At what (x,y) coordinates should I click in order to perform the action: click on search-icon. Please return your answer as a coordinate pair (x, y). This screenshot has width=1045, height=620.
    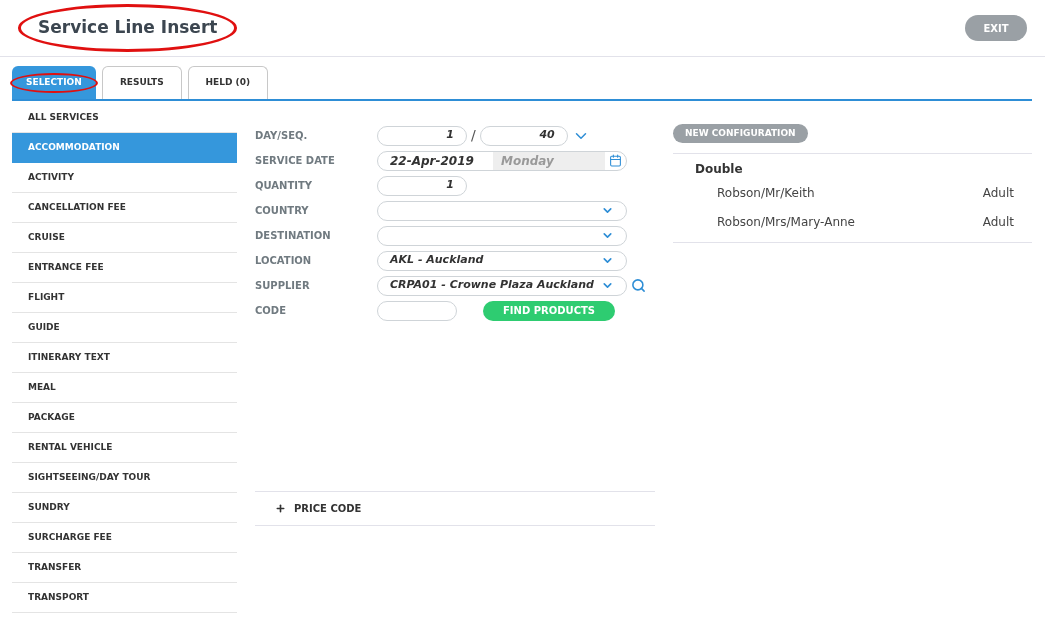
    Looking at the image, I should click on (638, 285).